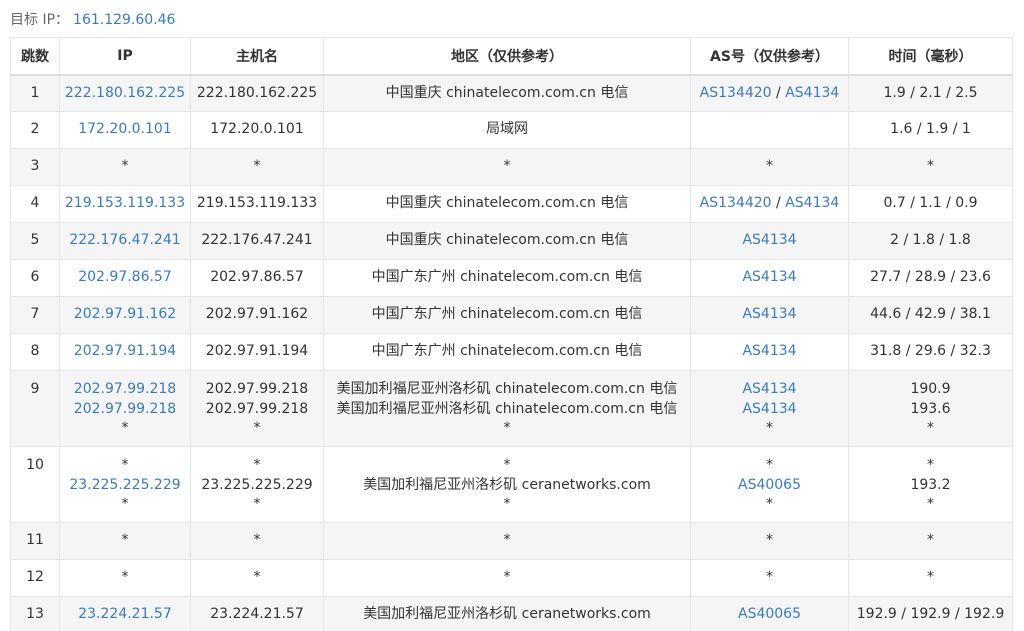 The width and height of the screenshot is (1024, 631). What do you see at coordinates (257, 465) in the screenshot?
I see `hostname-text: *` at bounding box center [257, 465].